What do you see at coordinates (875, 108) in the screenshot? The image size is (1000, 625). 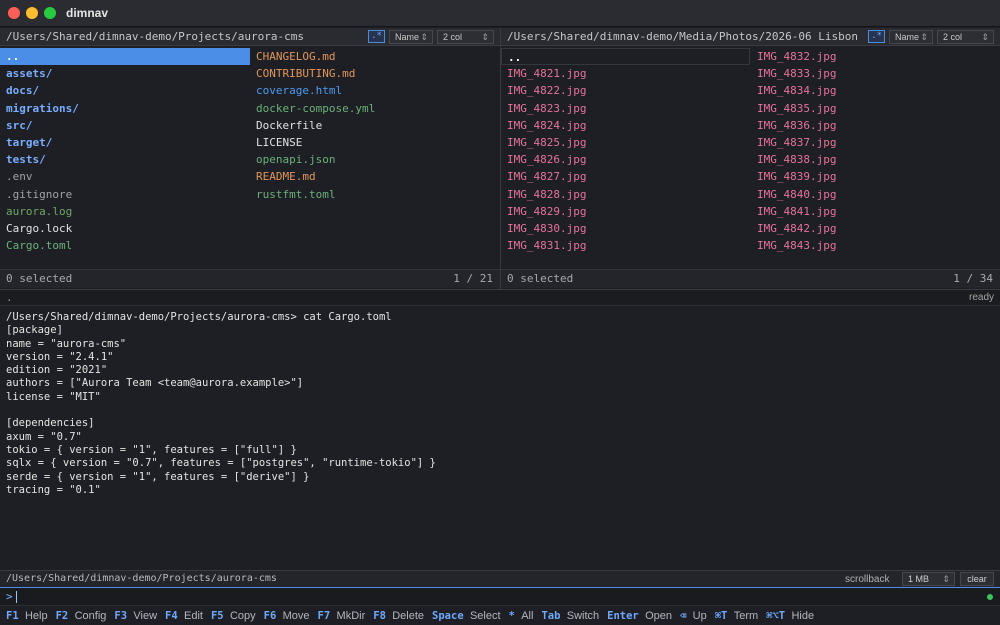 I see `file-entry: IMG_4835.jpg` at bounding box center [875, 108].